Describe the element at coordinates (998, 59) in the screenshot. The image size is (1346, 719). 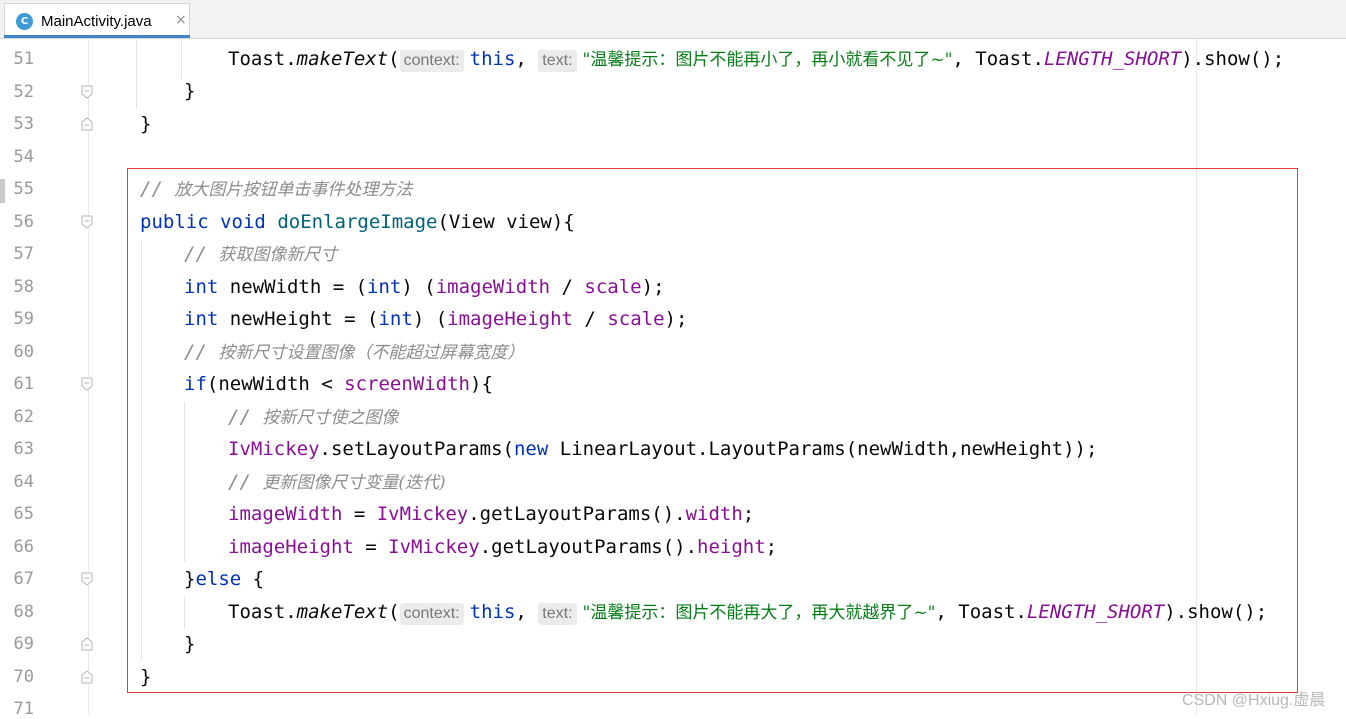
I see `code-token: , Toast.` at that location.